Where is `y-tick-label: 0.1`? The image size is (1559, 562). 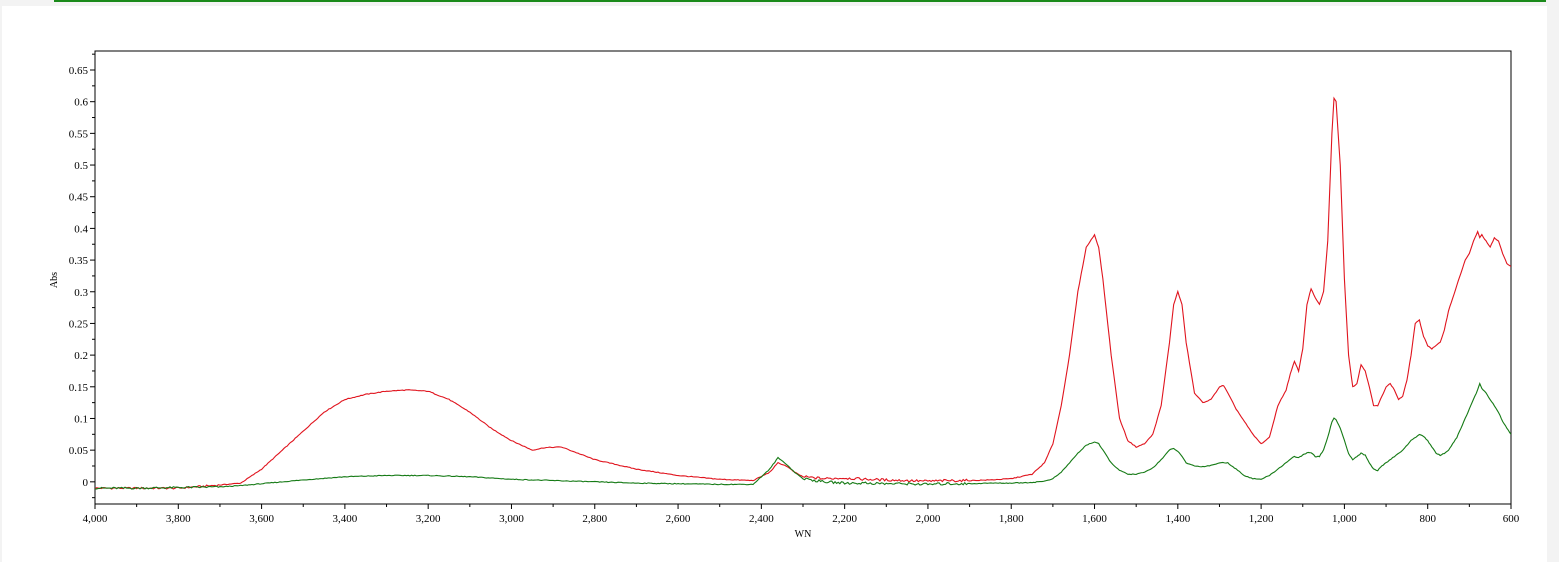 y-tick-label: 0.1 is located at coordinates (81, 419).